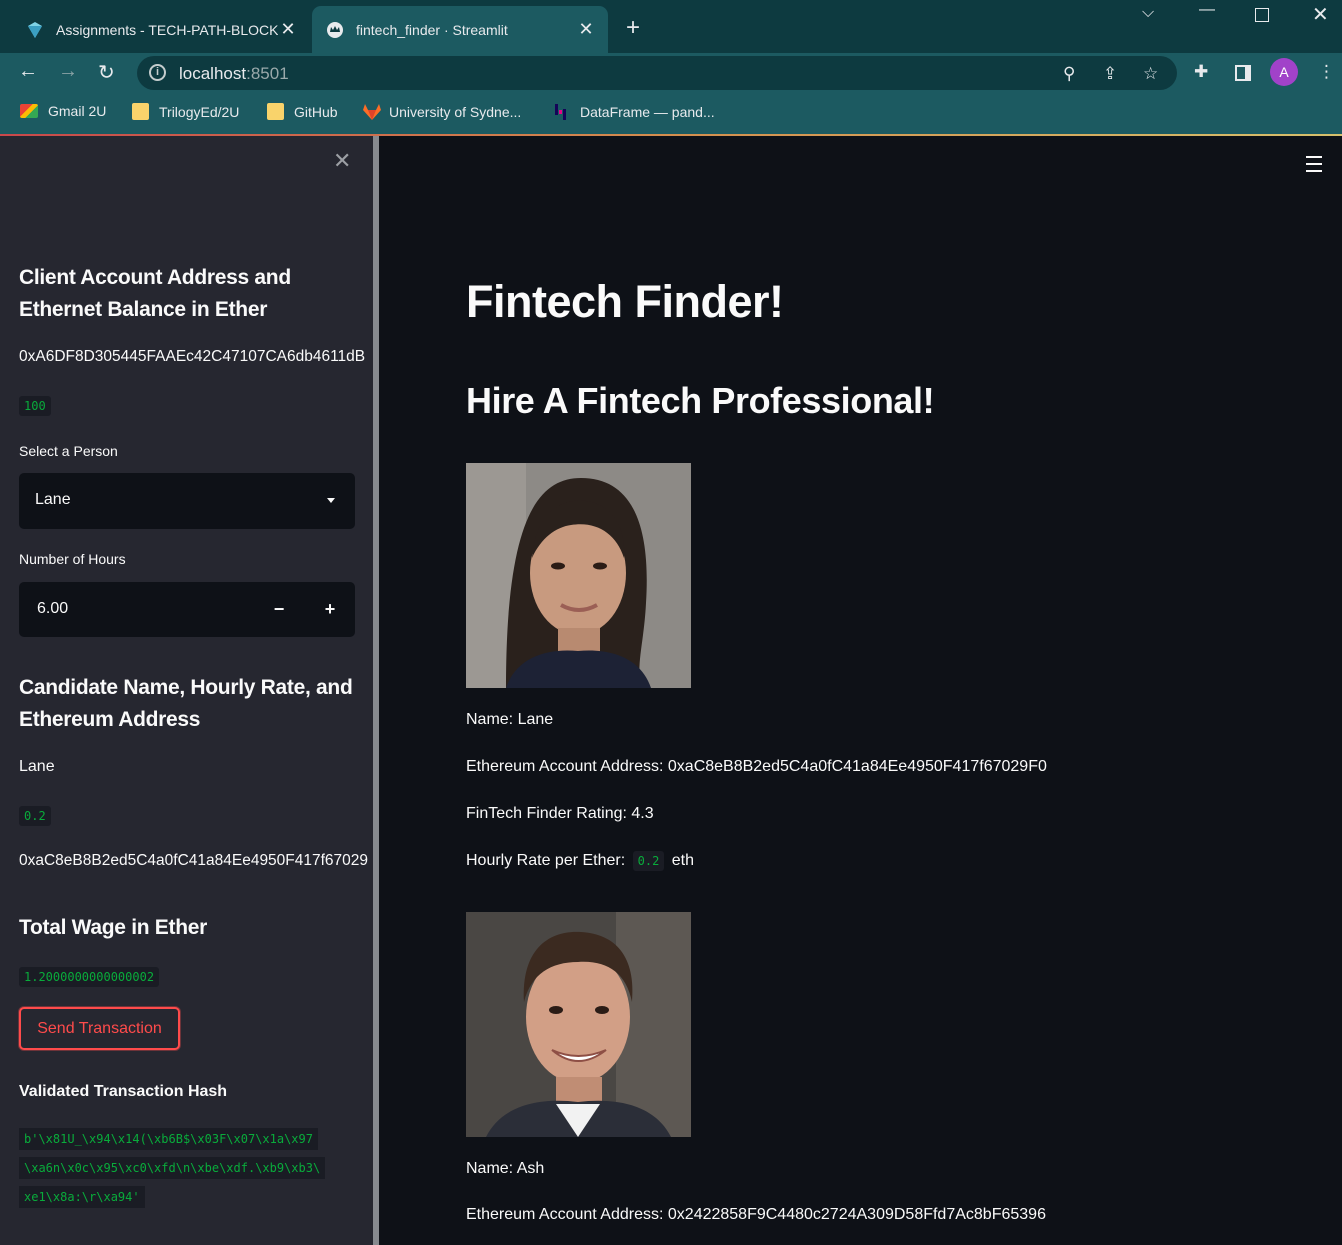 The height and width of the screenshot is (1245, 1342). I want to click on hours-number-input: 6.00 − +, so click(187, 609).